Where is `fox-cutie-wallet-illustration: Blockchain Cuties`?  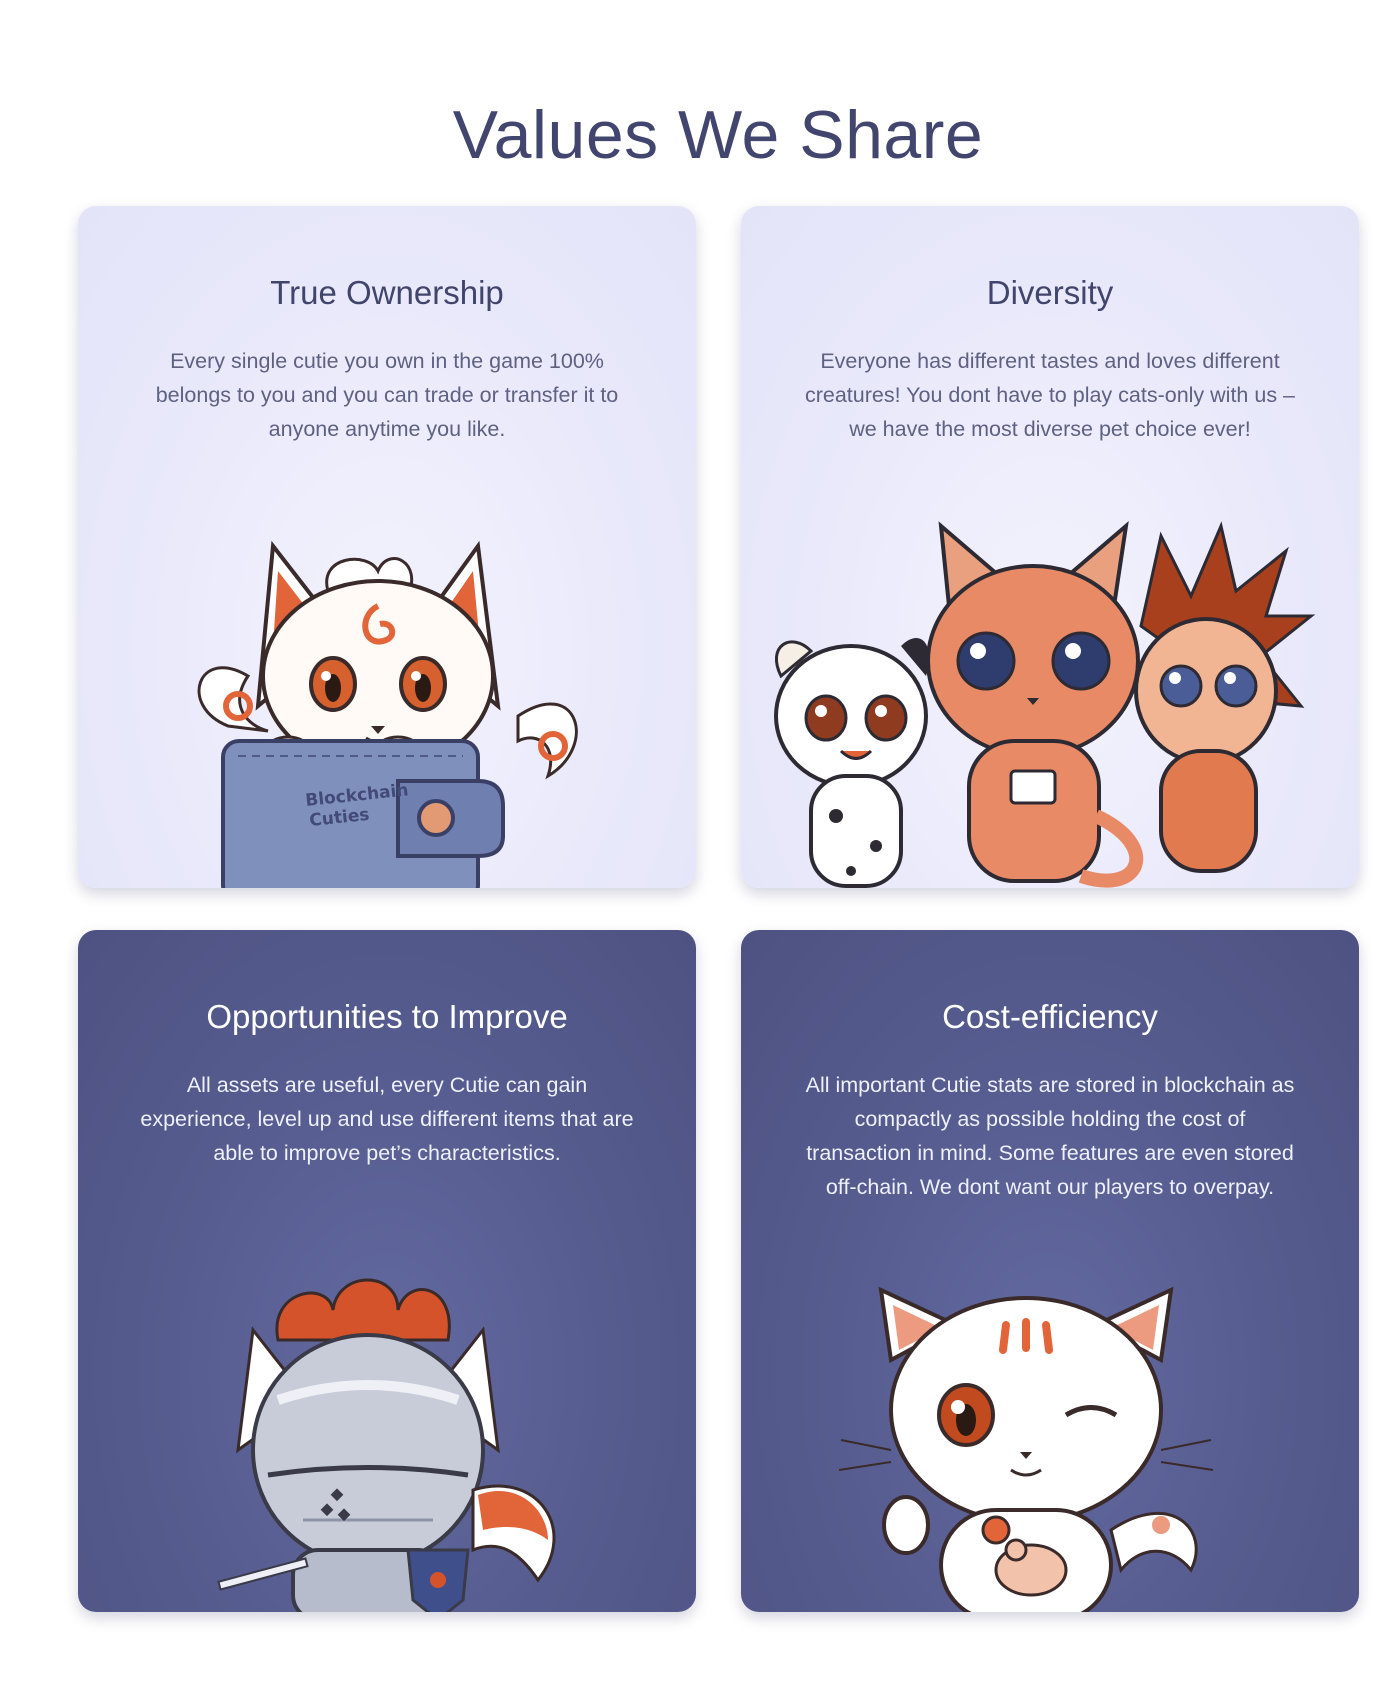 fox-cutie-wallet-illustration: Blockchain Cuties is located at coordinates (387, 714).